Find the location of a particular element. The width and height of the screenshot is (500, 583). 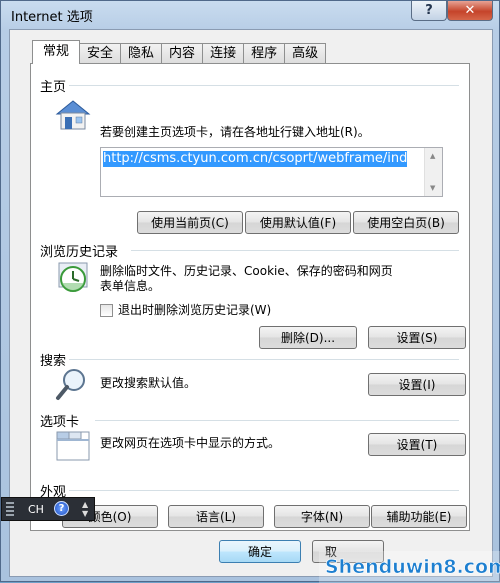

tab-content: 内容 is located at coordinates (182, 53).